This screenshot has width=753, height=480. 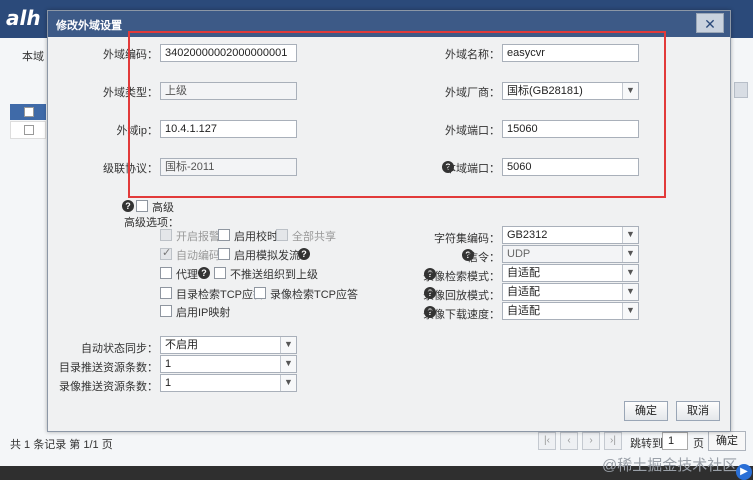 What do you see at coordinates (228, 129) in the screenshot?
I see `ext-ip-input: 10.4.1.127` at bounding box center [228, 129].